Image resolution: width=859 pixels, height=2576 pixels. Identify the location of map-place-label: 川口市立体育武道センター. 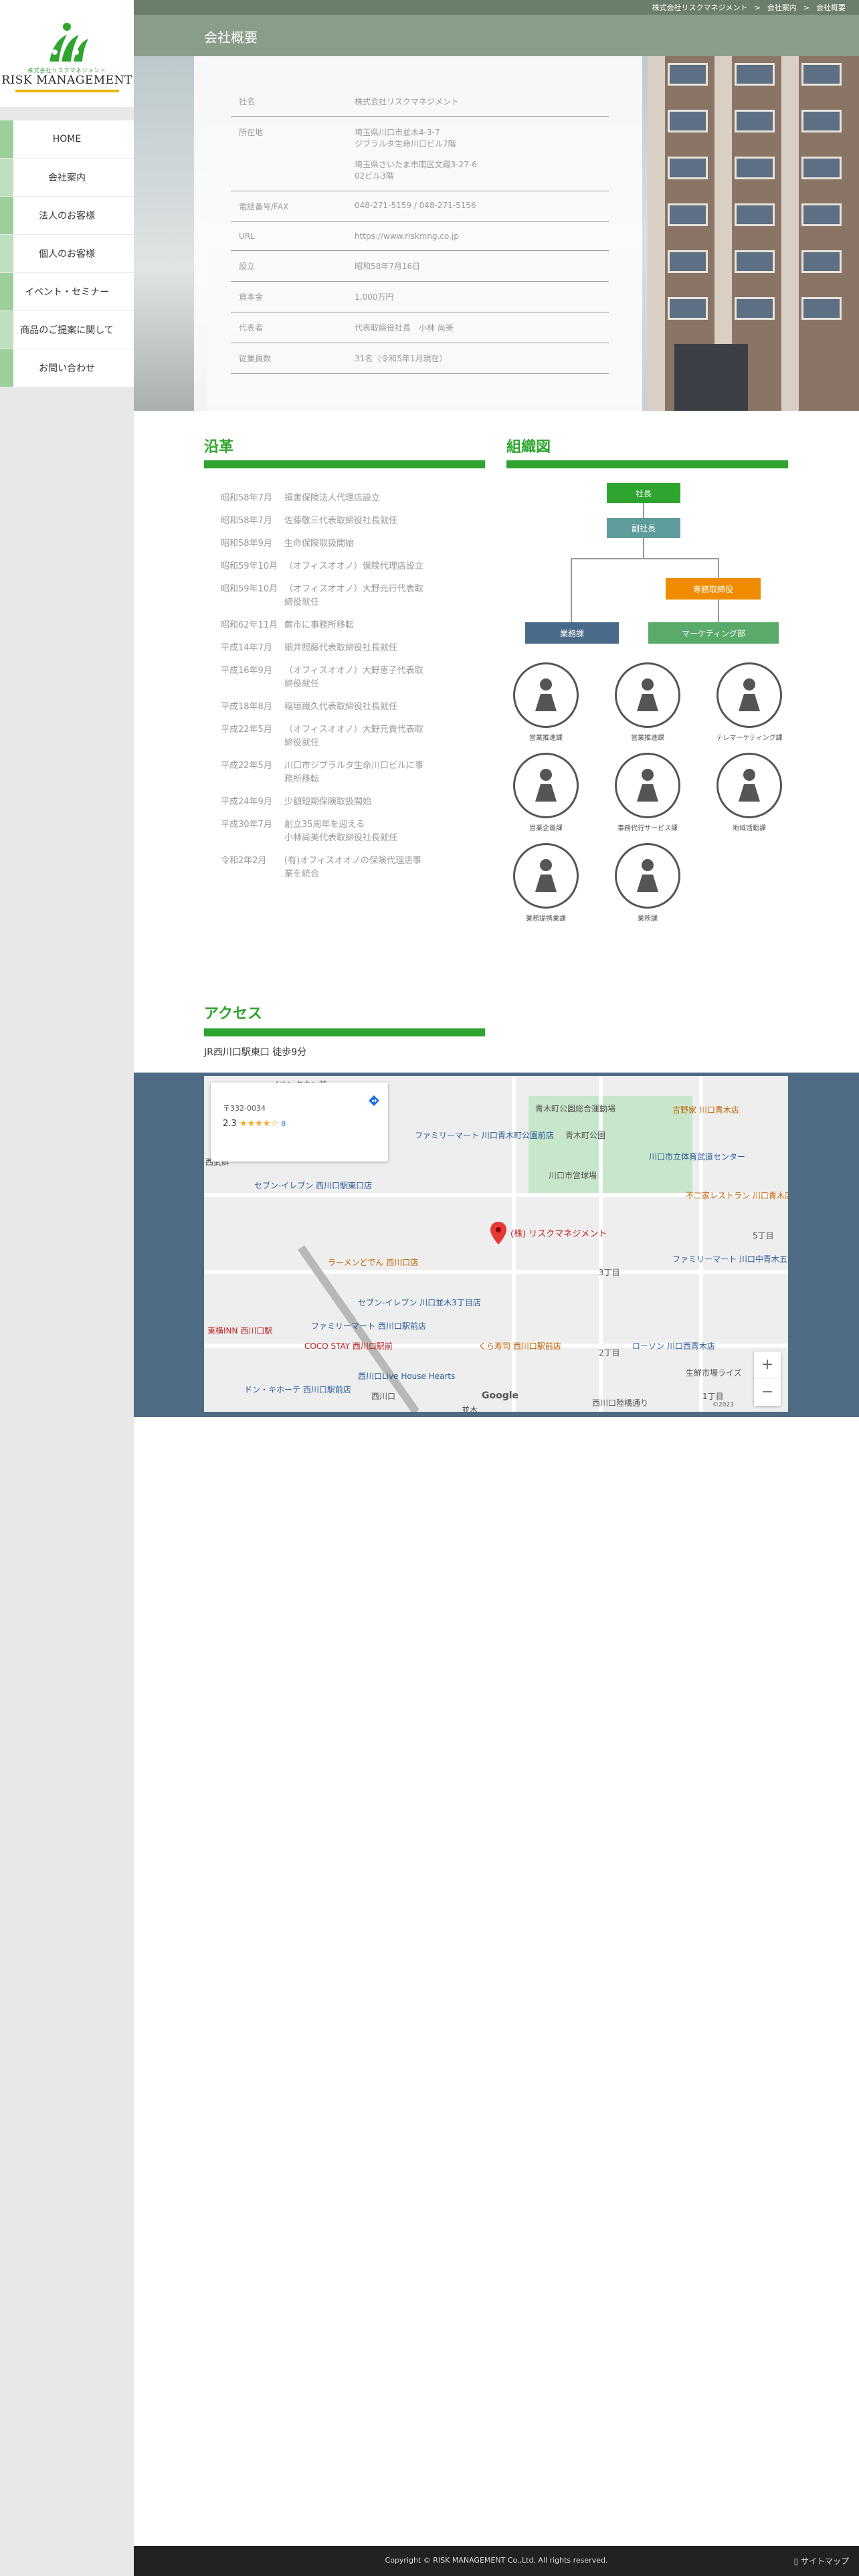
(697, 1156).